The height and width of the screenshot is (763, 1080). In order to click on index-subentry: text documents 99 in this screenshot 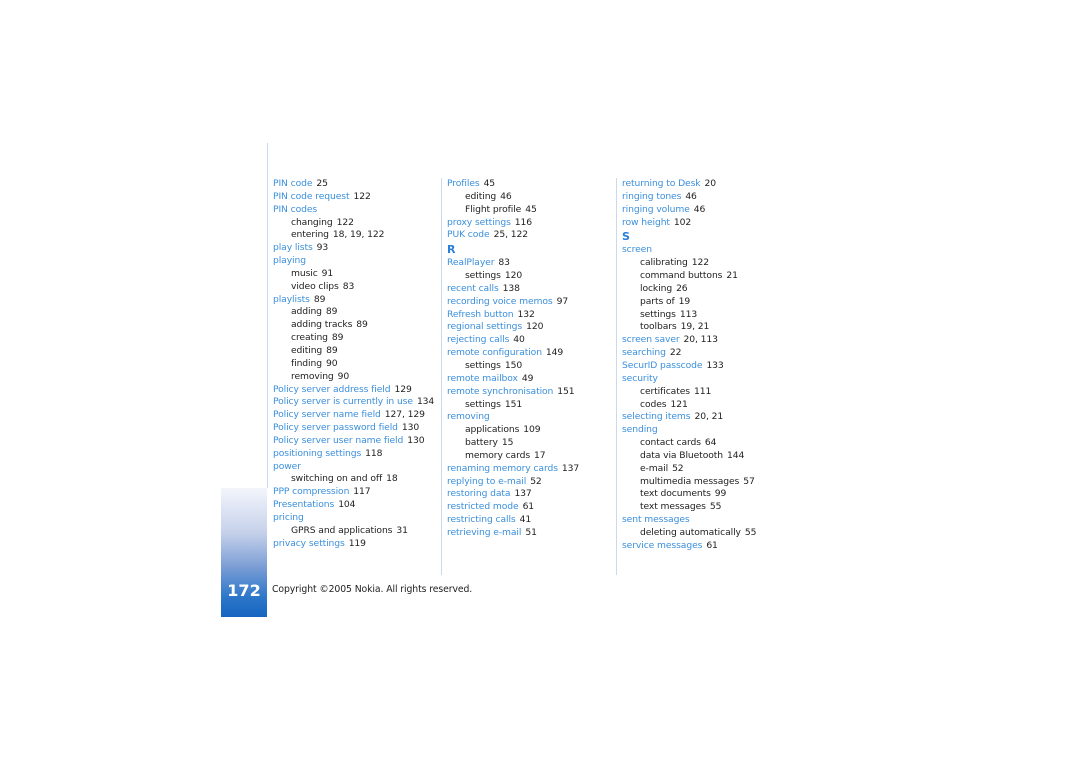, I will do `click(706, 494)`.